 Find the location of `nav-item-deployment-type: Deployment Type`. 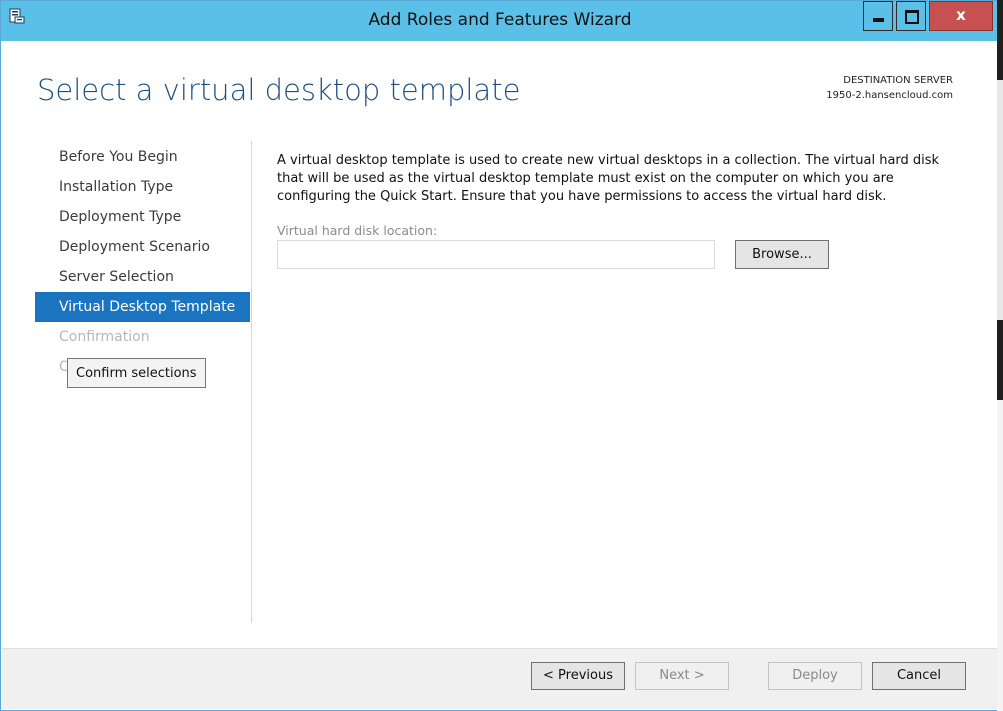

nav-item-deployment-type: Deployment Type is located at coordinates (142, 217).